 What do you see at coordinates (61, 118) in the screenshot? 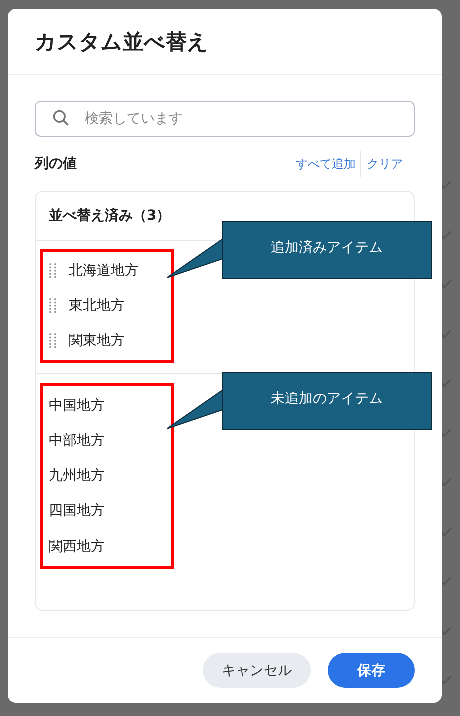
I see `search-icon` at bounding box center [61, 118].